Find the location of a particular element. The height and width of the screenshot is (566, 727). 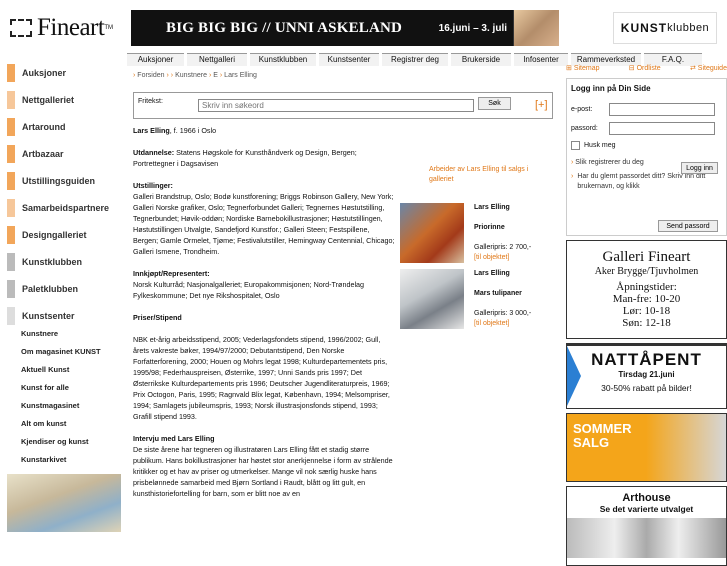

search-panel: Fritekst: Søk [+] is located at coordinates (343, 105).